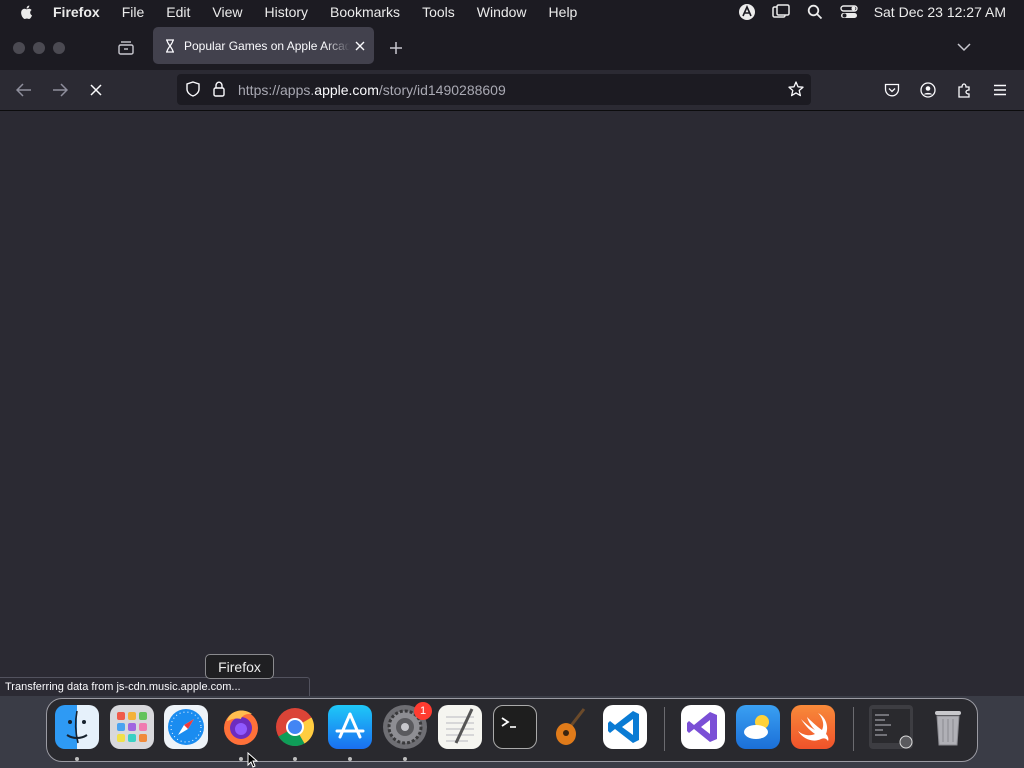  I want to click on running-indicator-app-store, so click(350, 759).